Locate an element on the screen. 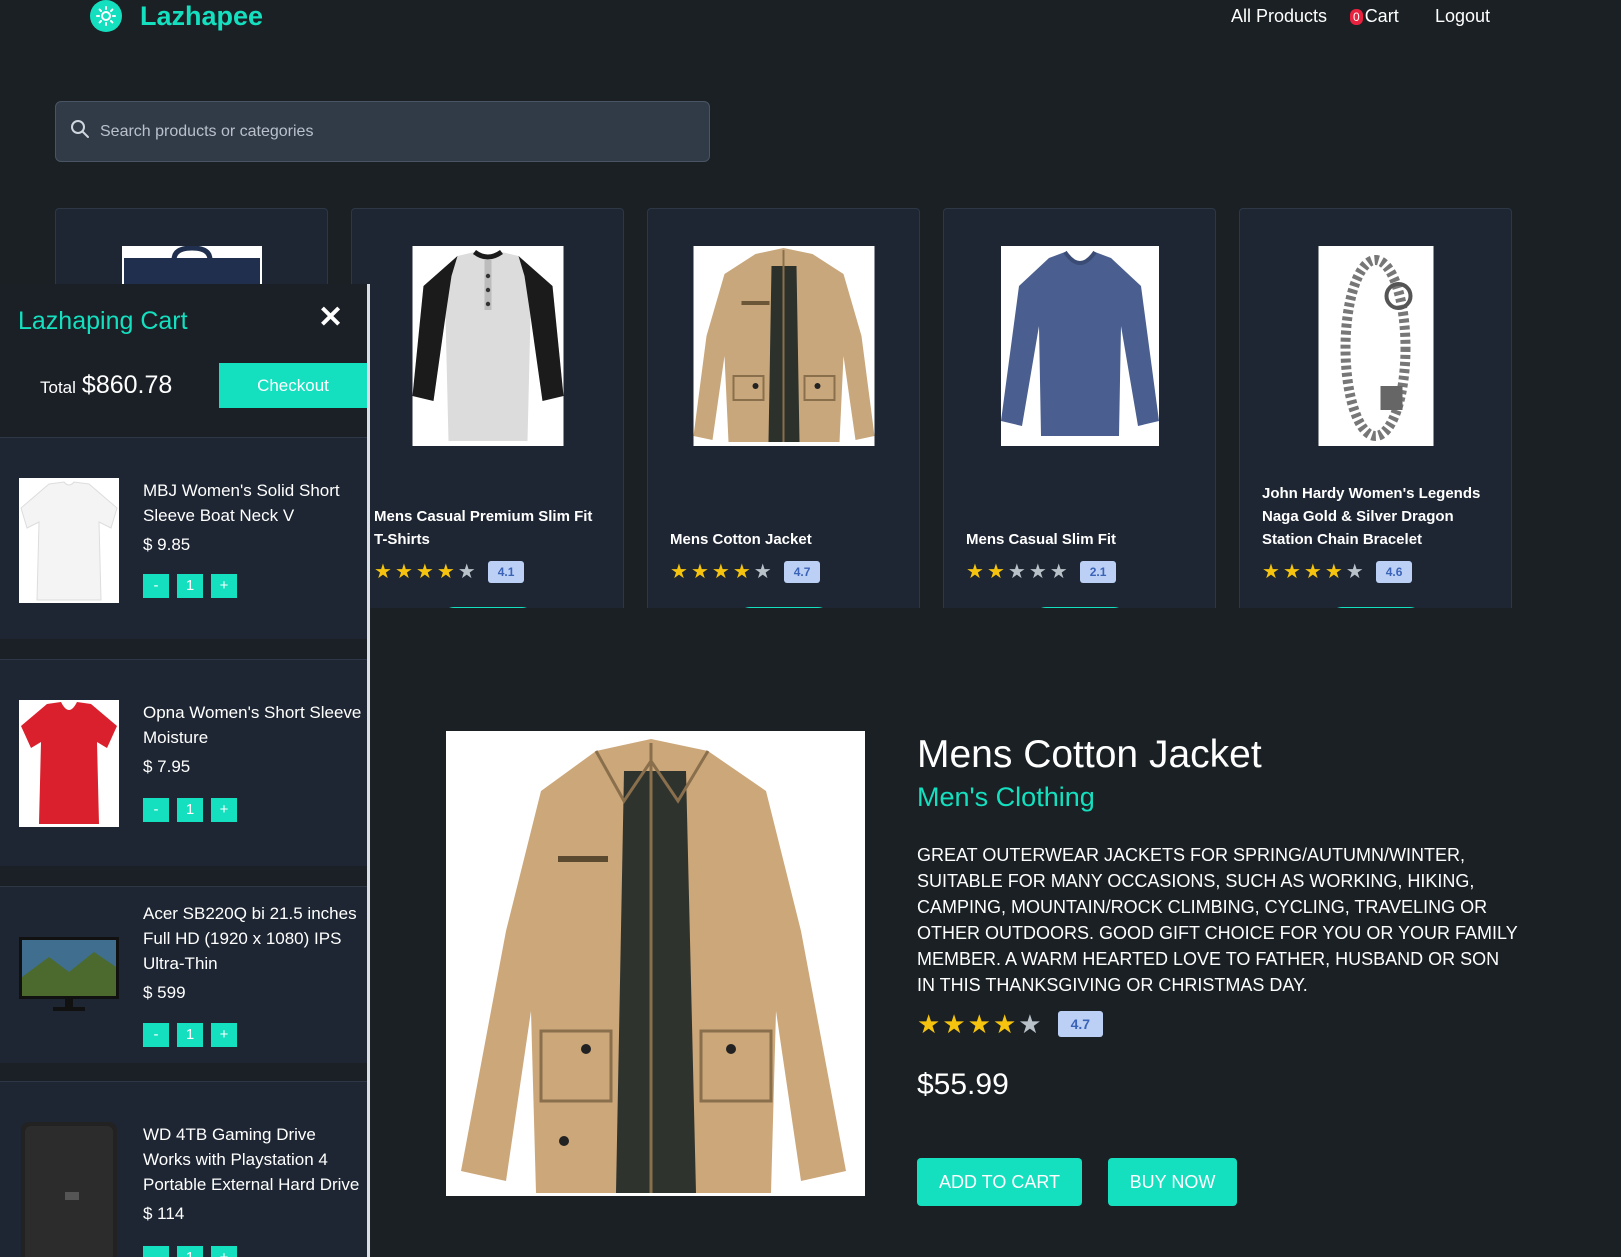  product-image-bracelet is located at coordinates (1375, 346).